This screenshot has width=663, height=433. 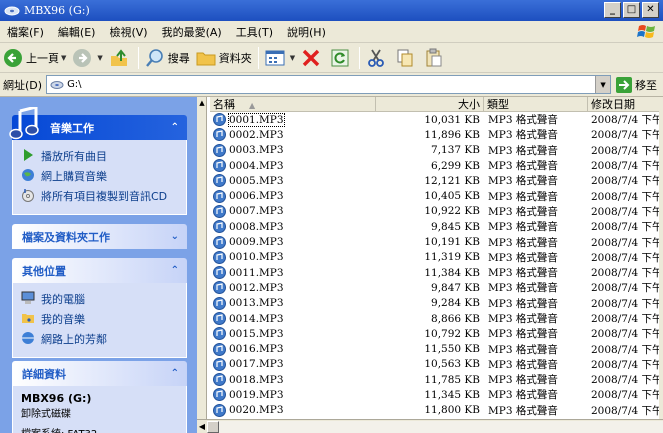 I want to click on column-name-header: 名稱 ▲, so click(x=293, y=104).